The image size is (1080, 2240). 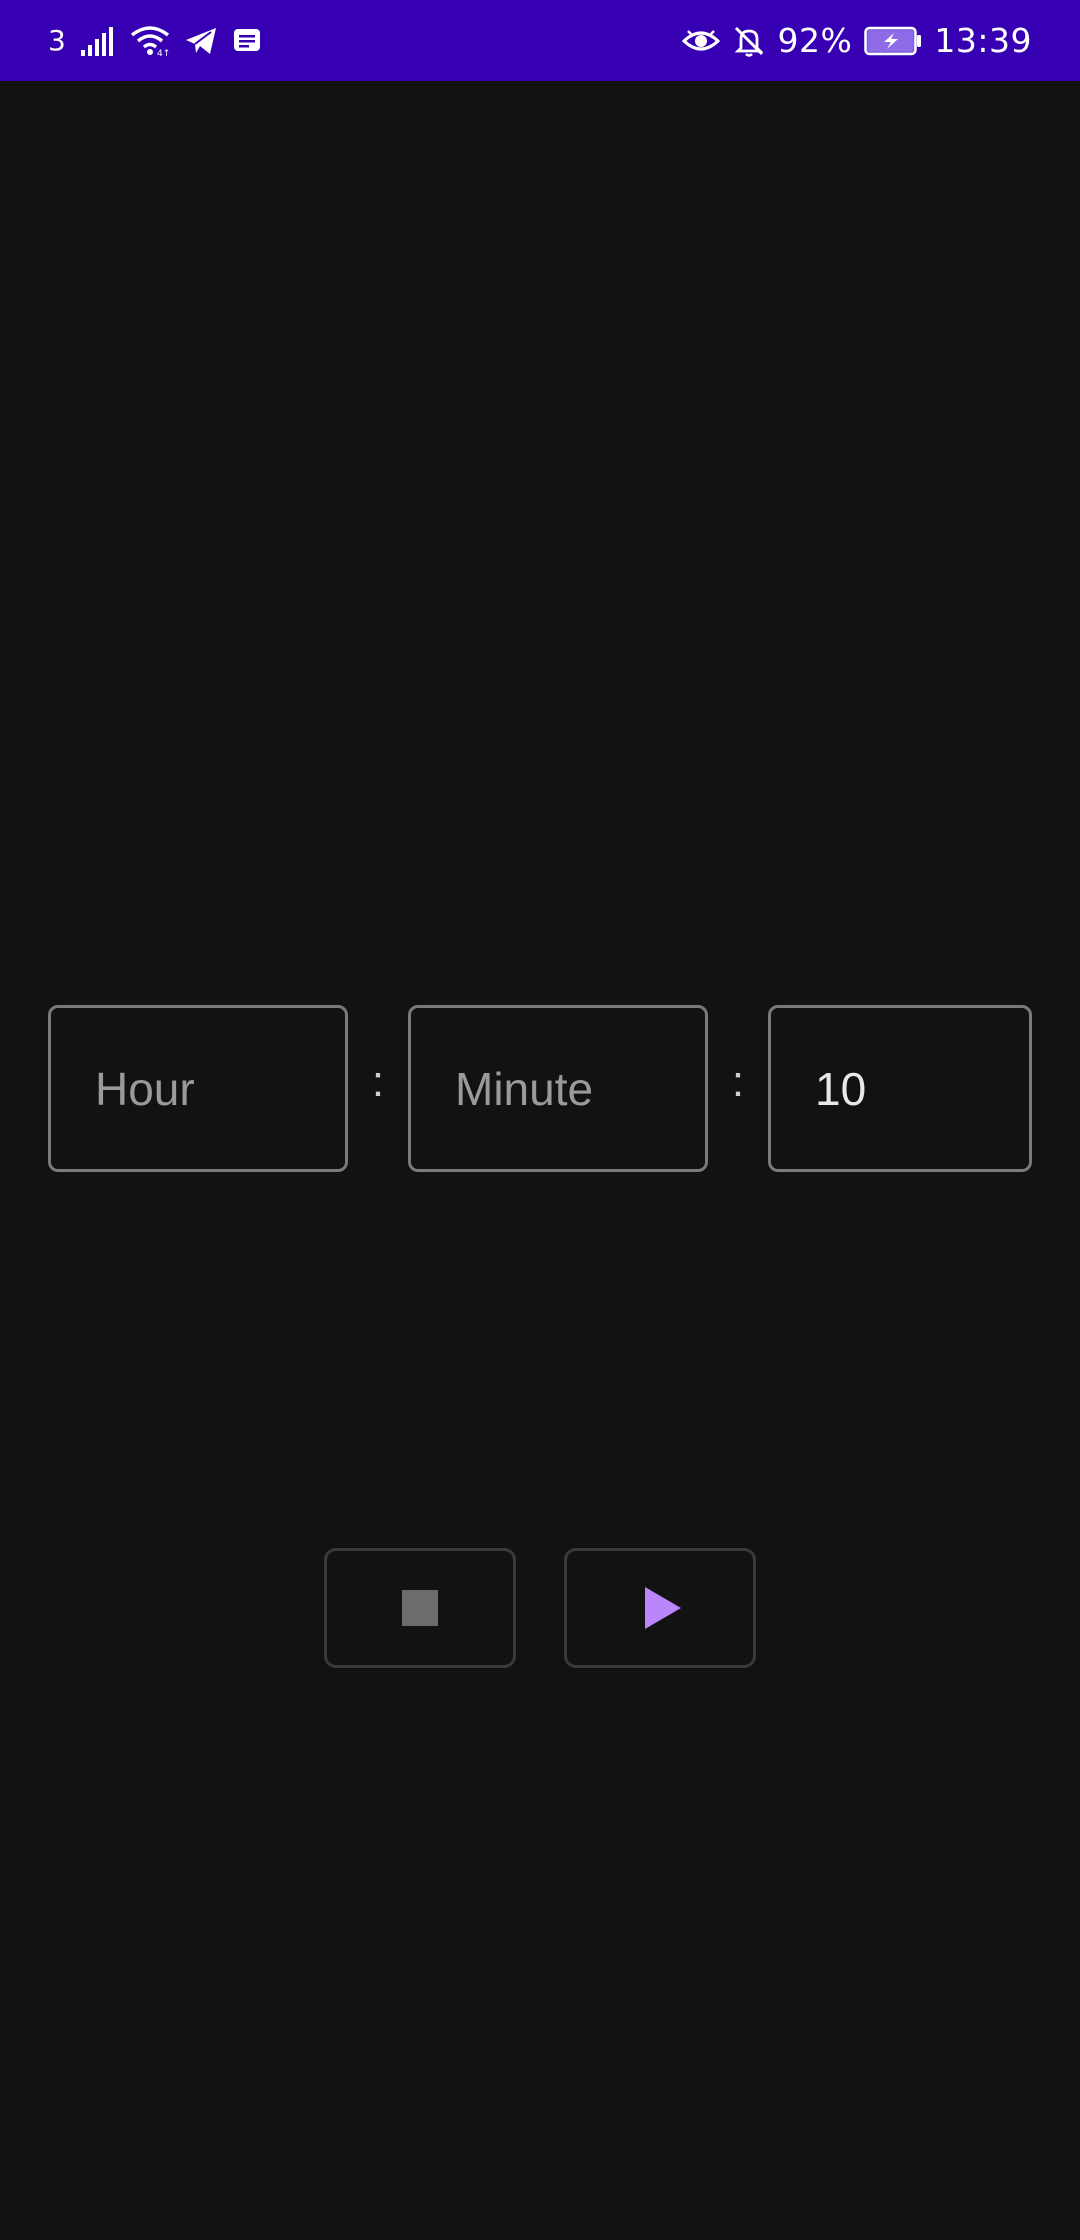 I want to click on second-input, so click(x=900, y=1088).